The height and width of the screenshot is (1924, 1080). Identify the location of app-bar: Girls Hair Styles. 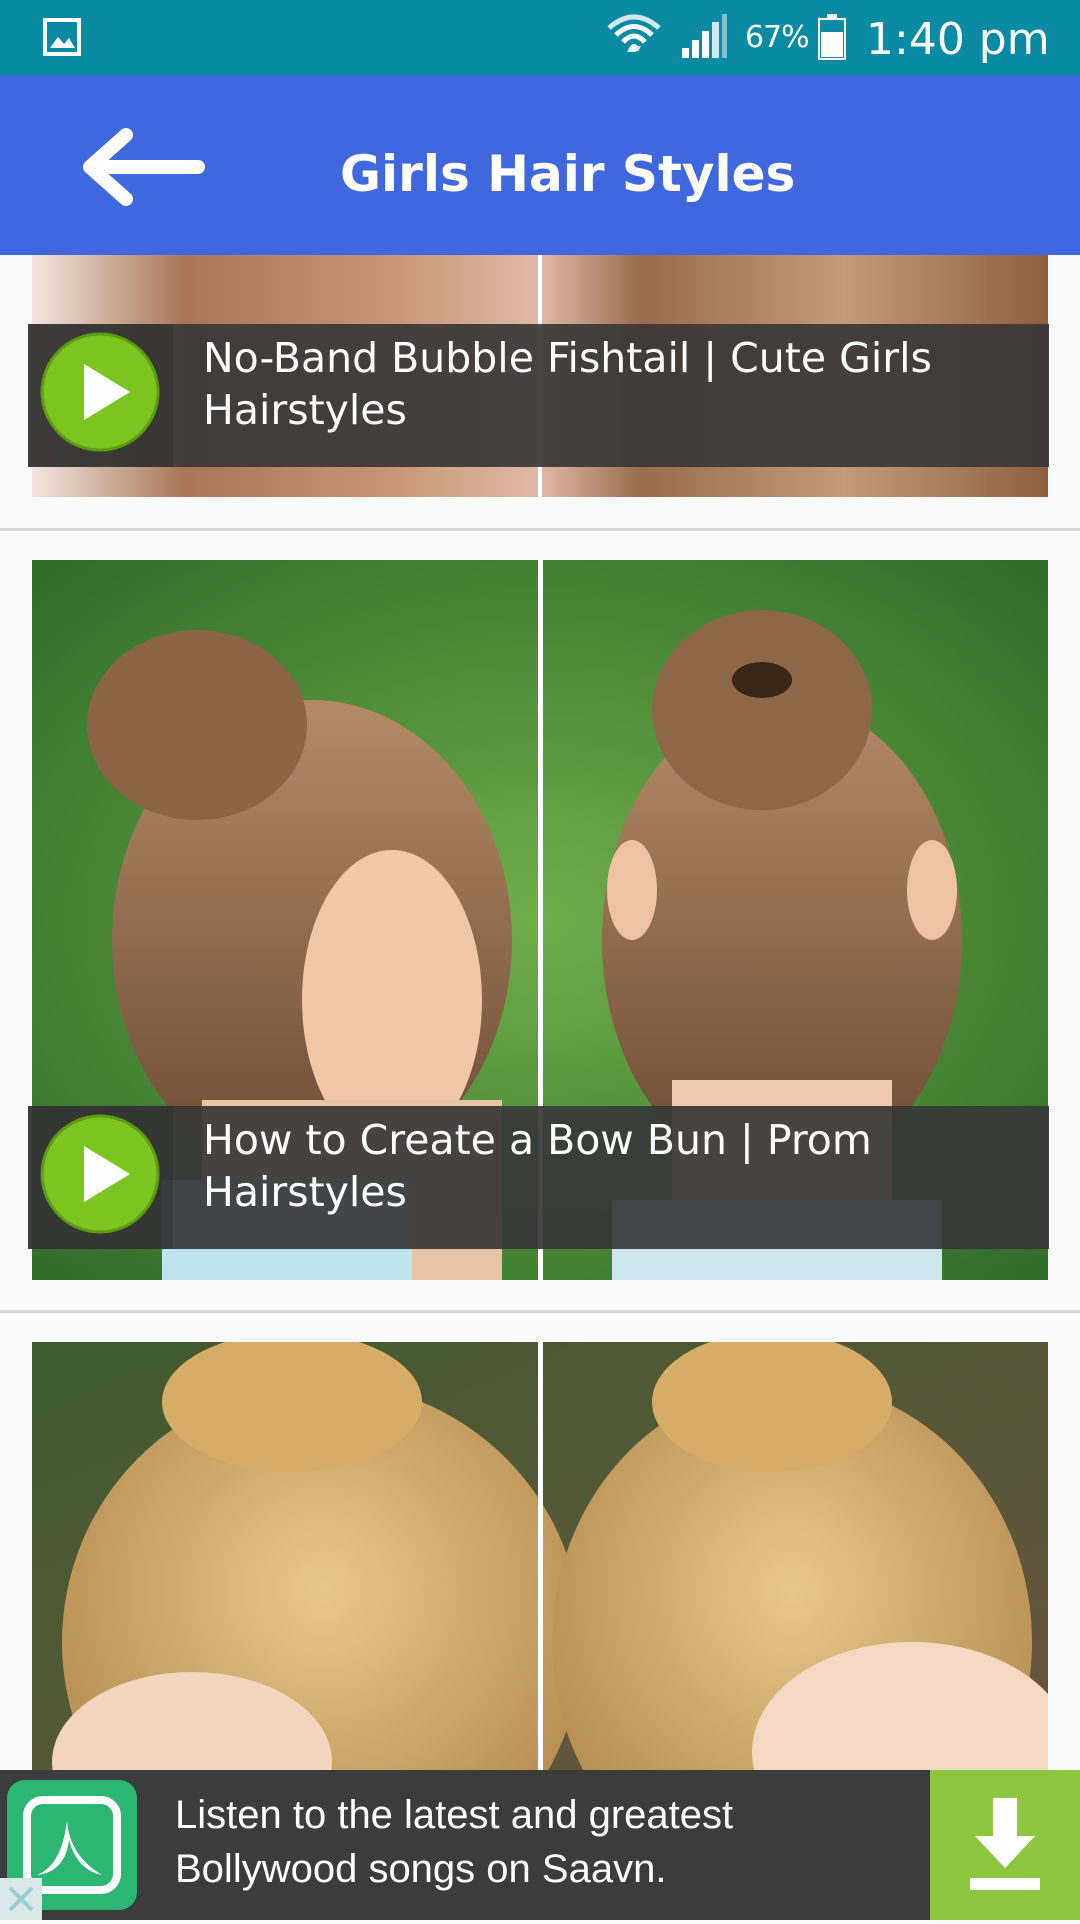
(540, 165).